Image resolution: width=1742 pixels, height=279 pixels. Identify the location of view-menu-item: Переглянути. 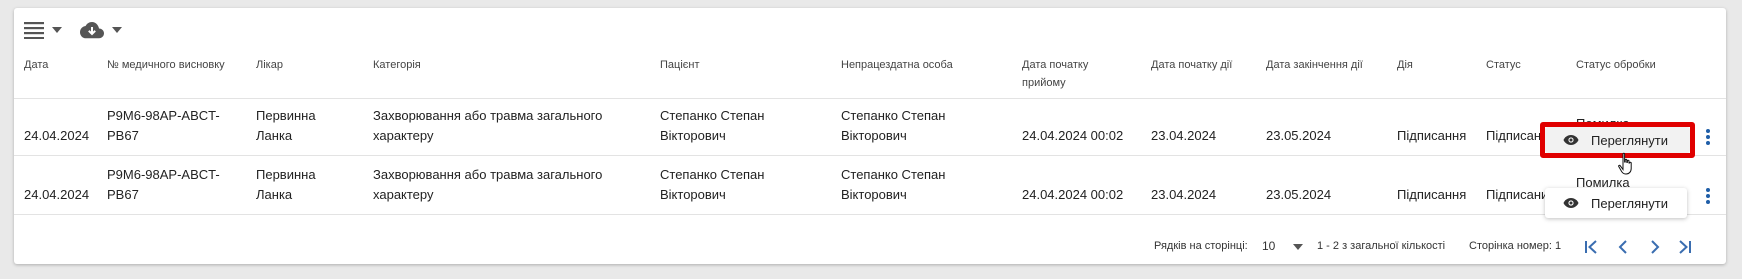
(1606, 203).